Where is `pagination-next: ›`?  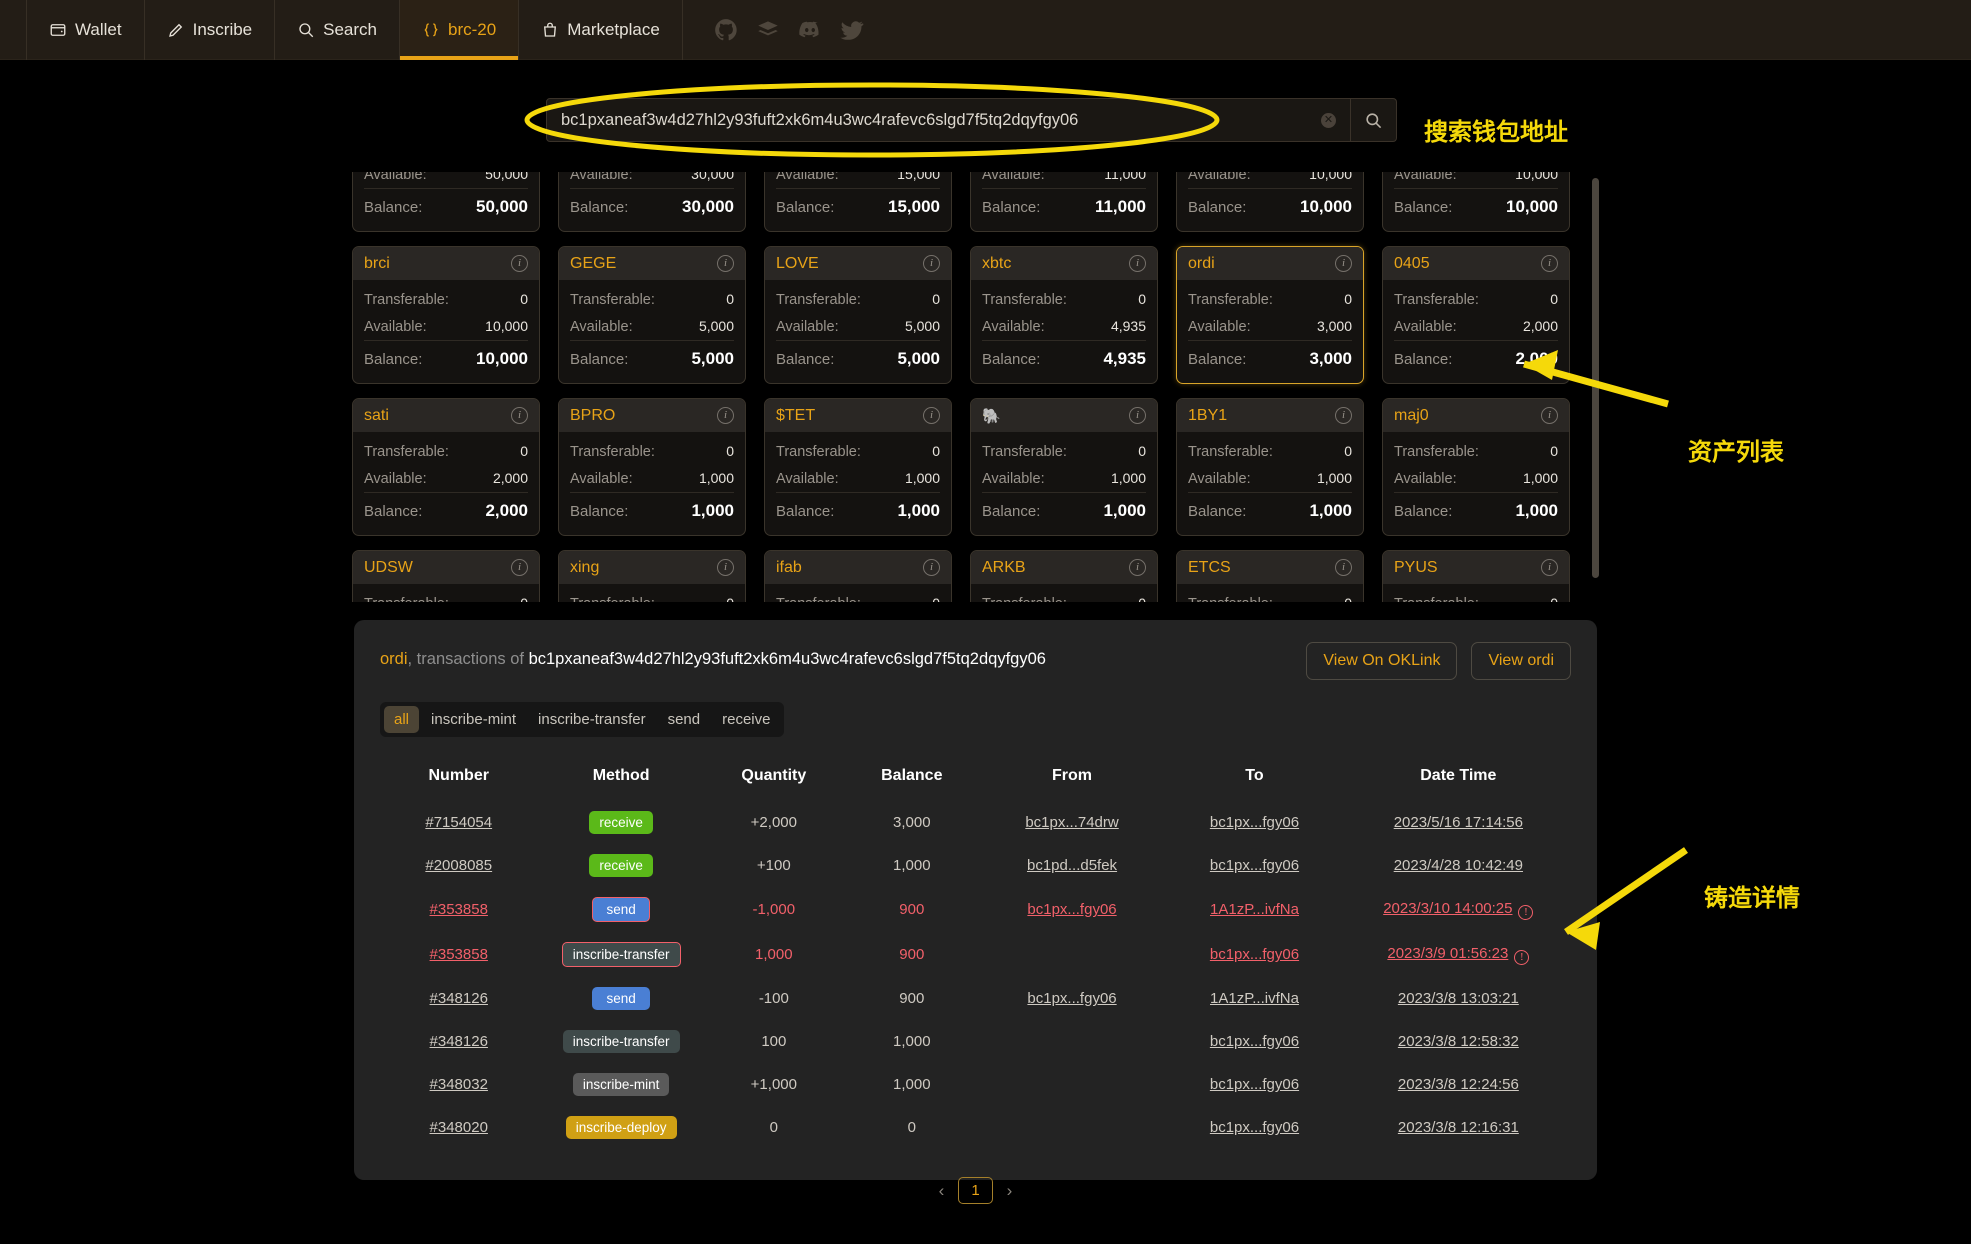 pagination-next: › is located at coordinates (1010, 1191).